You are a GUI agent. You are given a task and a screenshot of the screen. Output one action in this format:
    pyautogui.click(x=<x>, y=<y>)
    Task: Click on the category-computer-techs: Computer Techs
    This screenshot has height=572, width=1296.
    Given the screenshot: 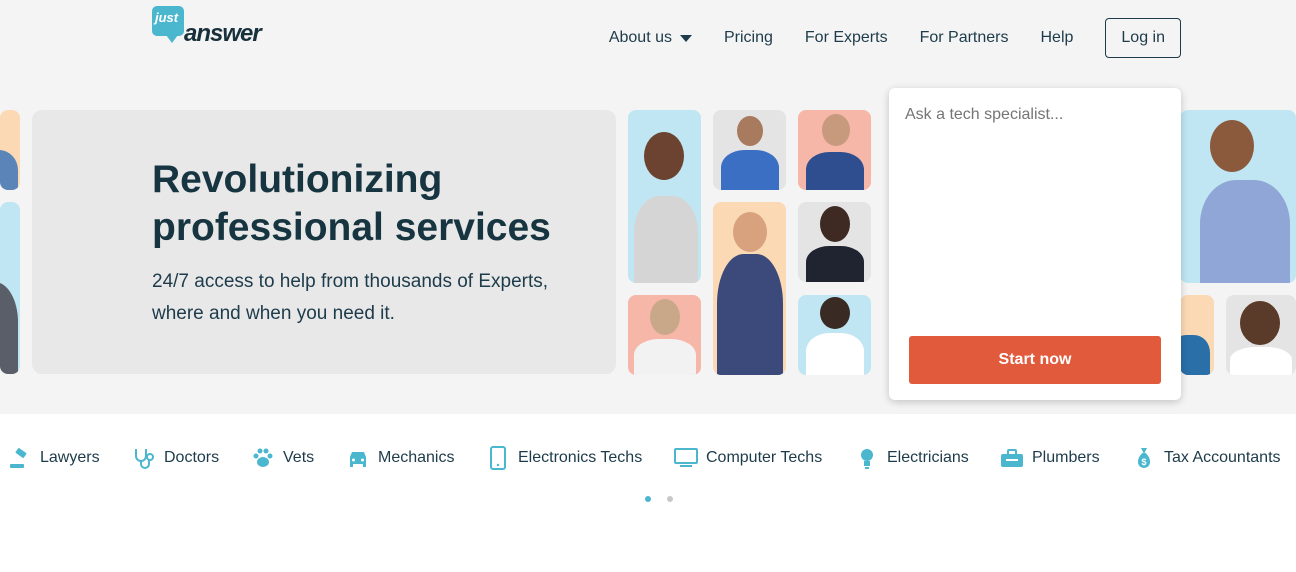 What is the action you would take?
    pyautogui.click(x=748, y=458)
    